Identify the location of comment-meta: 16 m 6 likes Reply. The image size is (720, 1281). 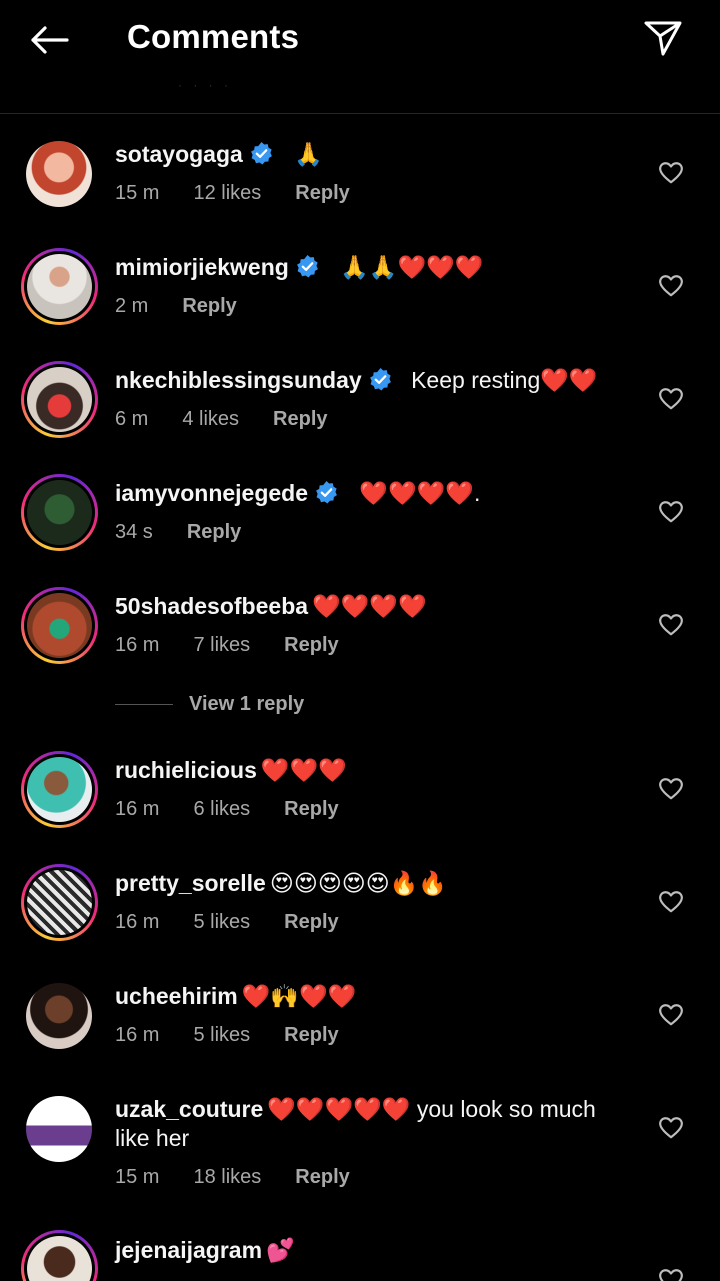
(244, 809).